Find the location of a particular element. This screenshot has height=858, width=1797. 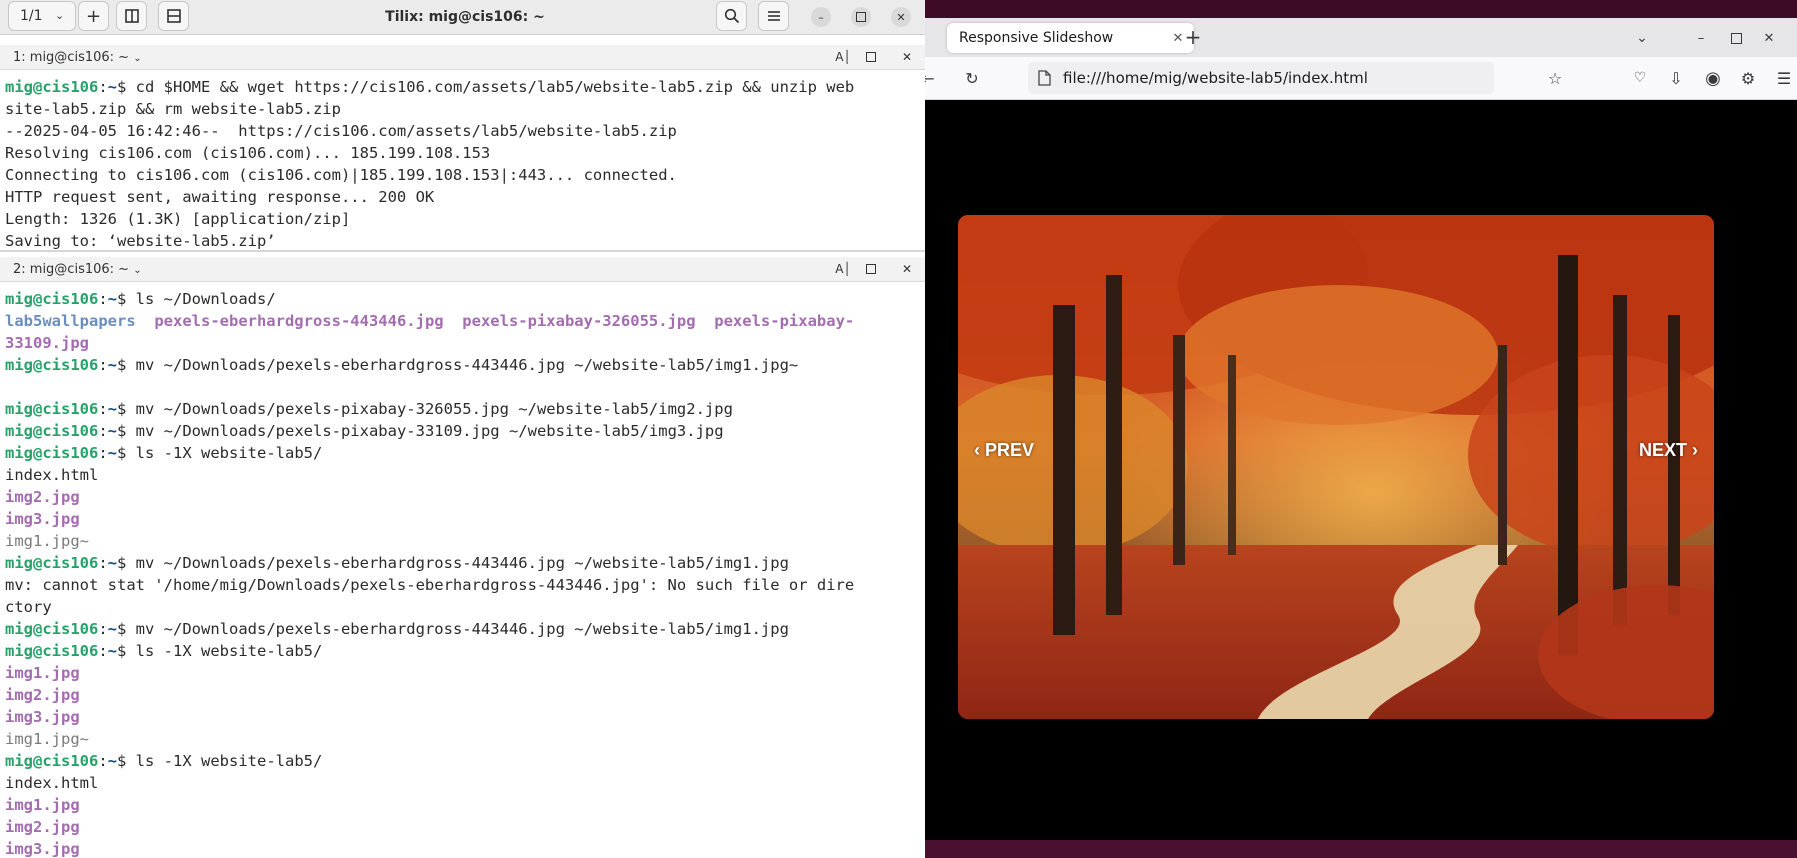

terminal-line: img1.jpg is located at coordinates (463, 673).